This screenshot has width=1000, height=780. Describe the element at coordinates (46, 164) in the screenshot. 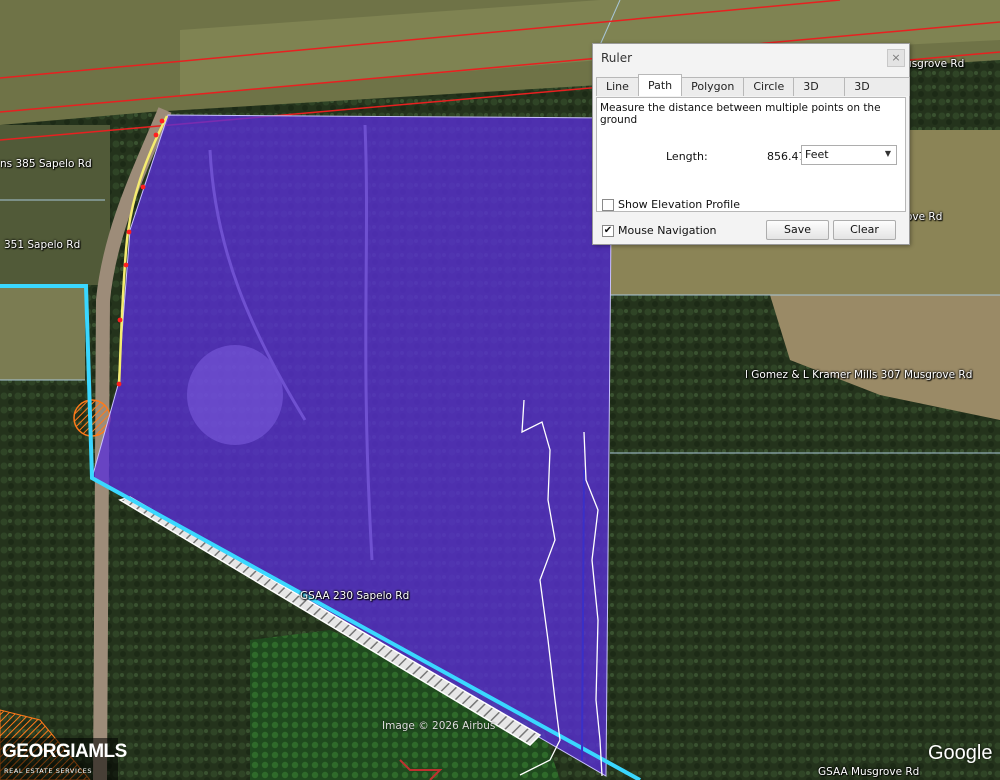

I see `parcel-label: ns 385 Sapelo Rd` at that location.